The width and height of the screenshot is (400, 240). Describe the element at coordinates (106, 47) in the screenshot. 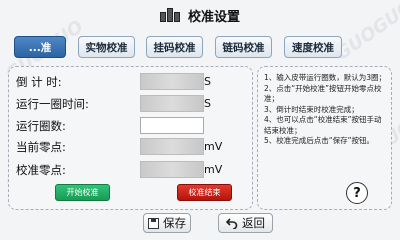

I see `tab-physical-calibration: 实物校准` at that location.